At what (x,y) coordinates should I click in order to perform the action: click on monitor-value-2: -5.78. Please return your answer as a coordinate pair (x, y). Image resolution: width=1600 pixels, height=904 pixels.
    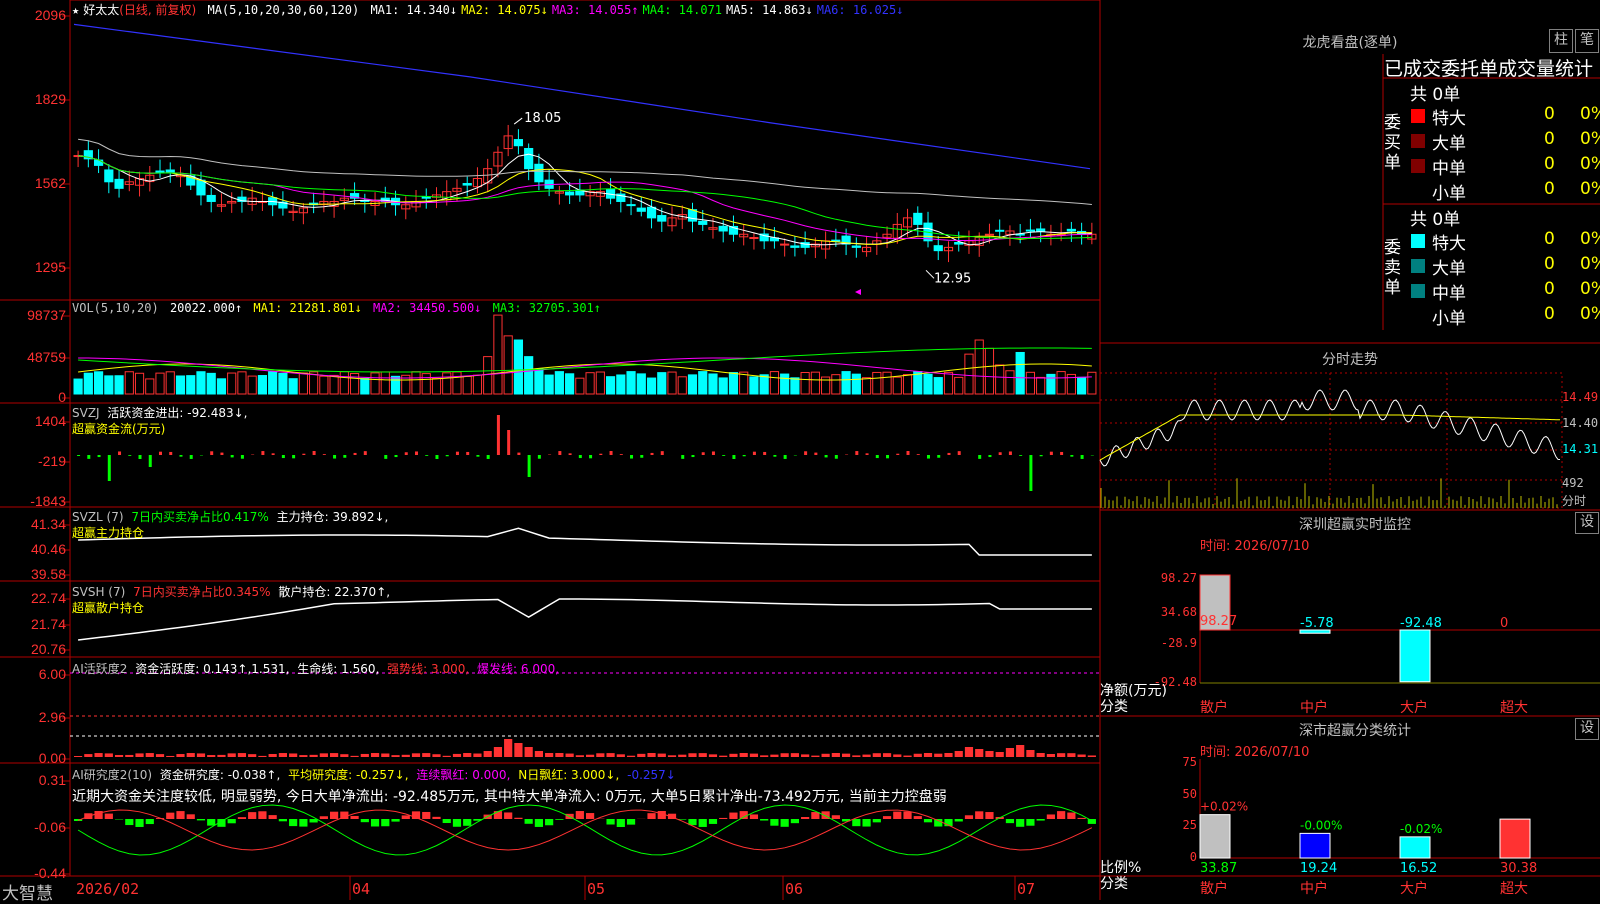
    Looking at the image, I should click on (1317, 623).